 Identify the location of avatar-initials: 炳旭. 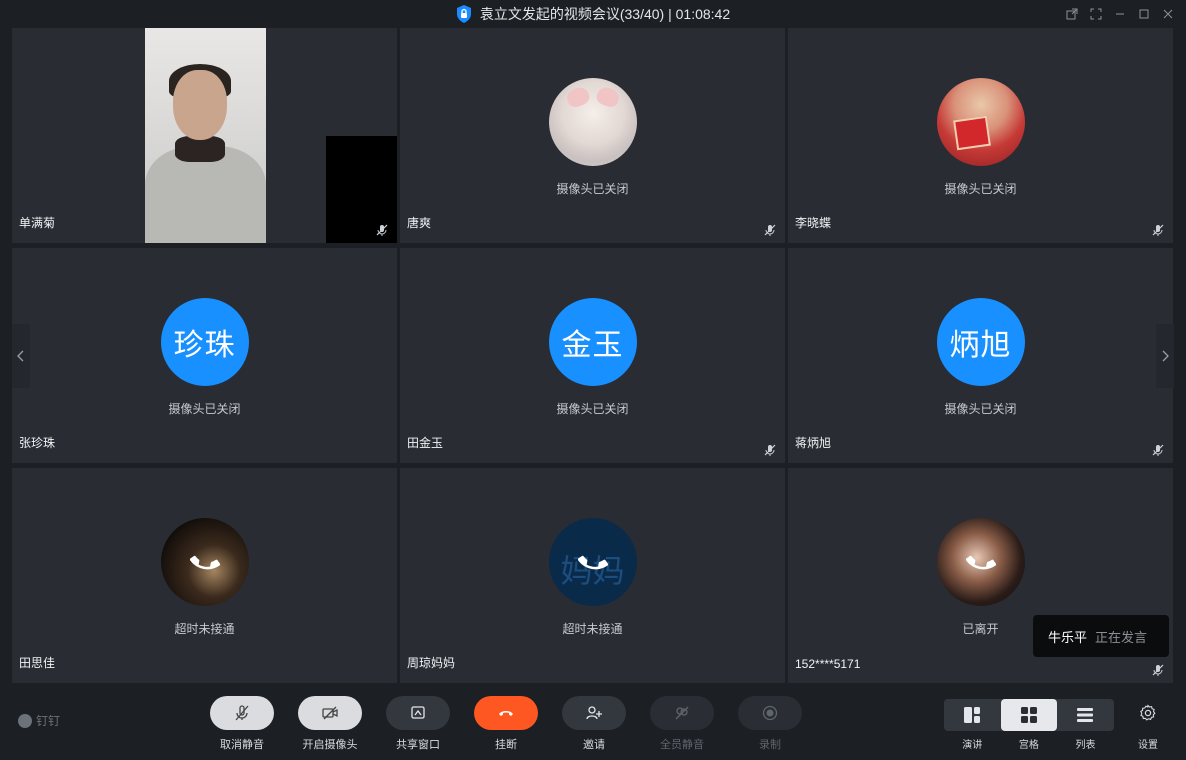
(980, 345).